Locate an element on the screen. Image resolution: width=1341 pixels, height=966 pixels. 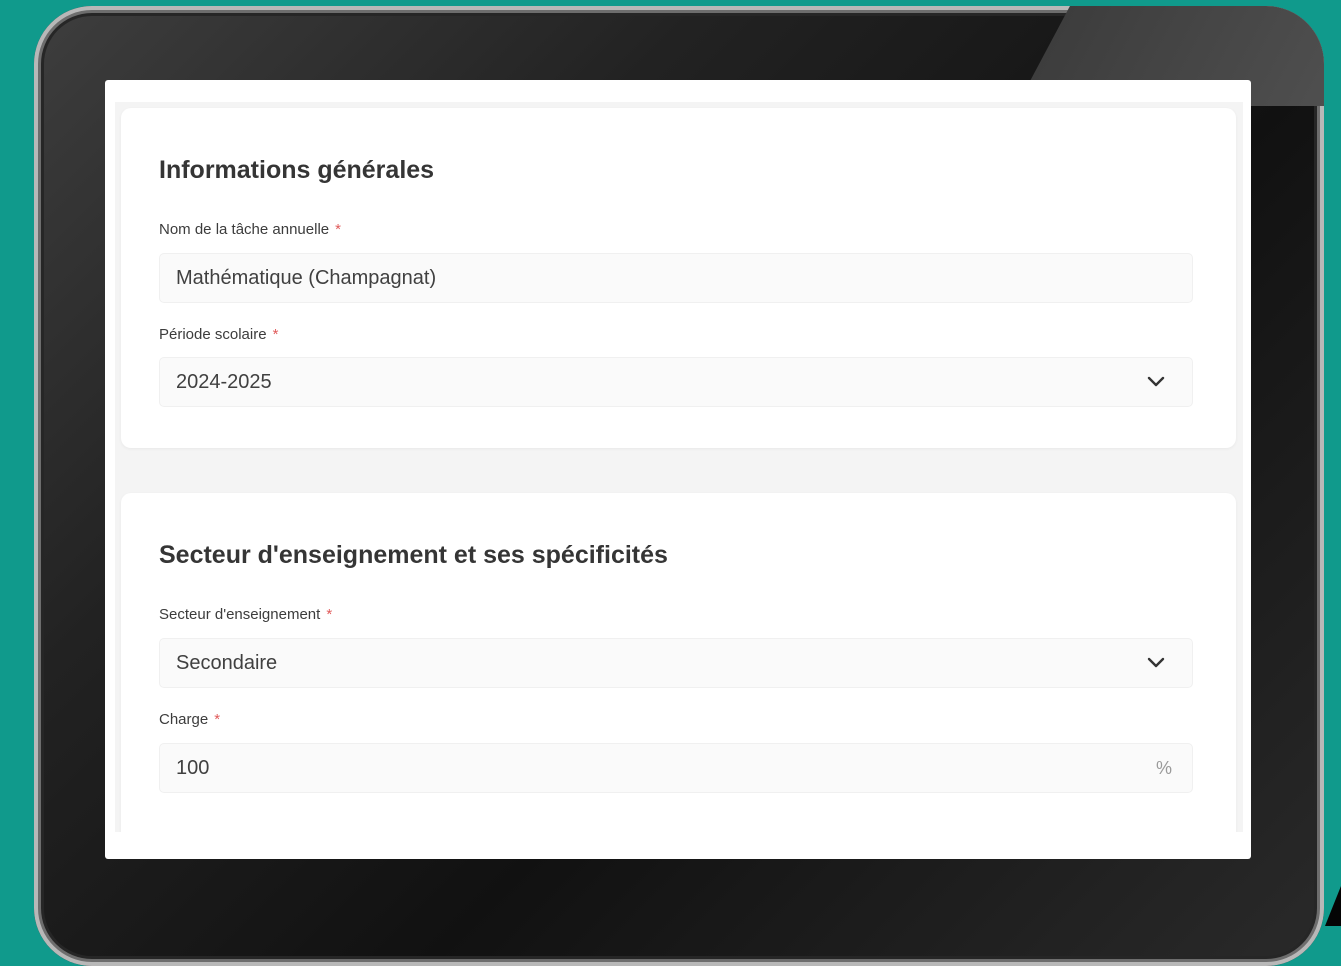
school-period-select: 2024-2025 is located at coordinates (676, 382).